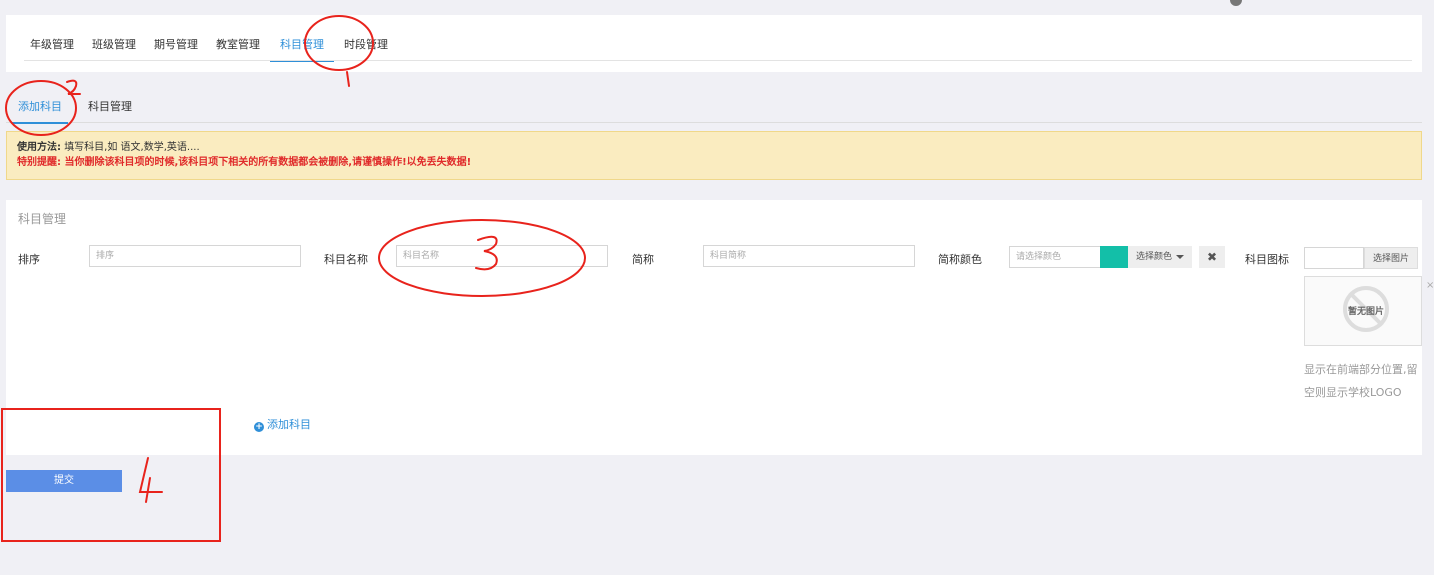 This screenshot has height=575, width=1434. I want to click on submit-button: 提交, so click(64, 481).